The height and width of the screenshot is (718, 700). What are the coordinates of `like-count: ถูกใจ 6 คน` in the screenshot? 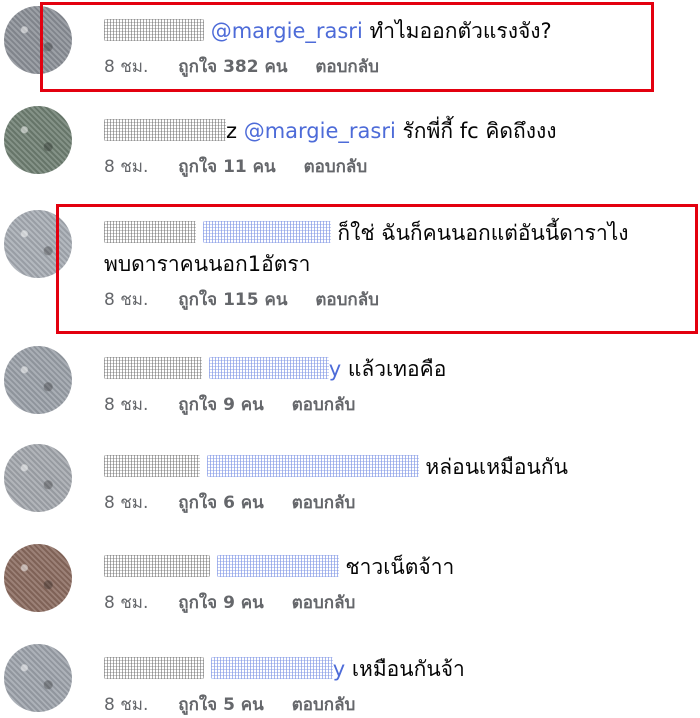 It's located at (221, 503).